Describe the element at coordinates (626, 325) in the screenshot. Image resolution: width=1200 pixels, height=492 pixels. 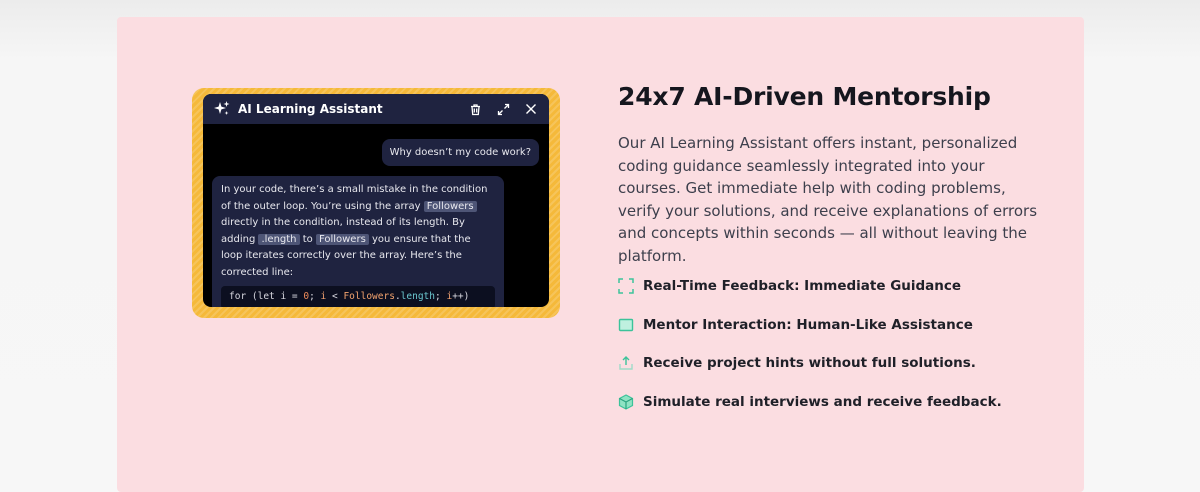
I see `screen-icon` at that location.